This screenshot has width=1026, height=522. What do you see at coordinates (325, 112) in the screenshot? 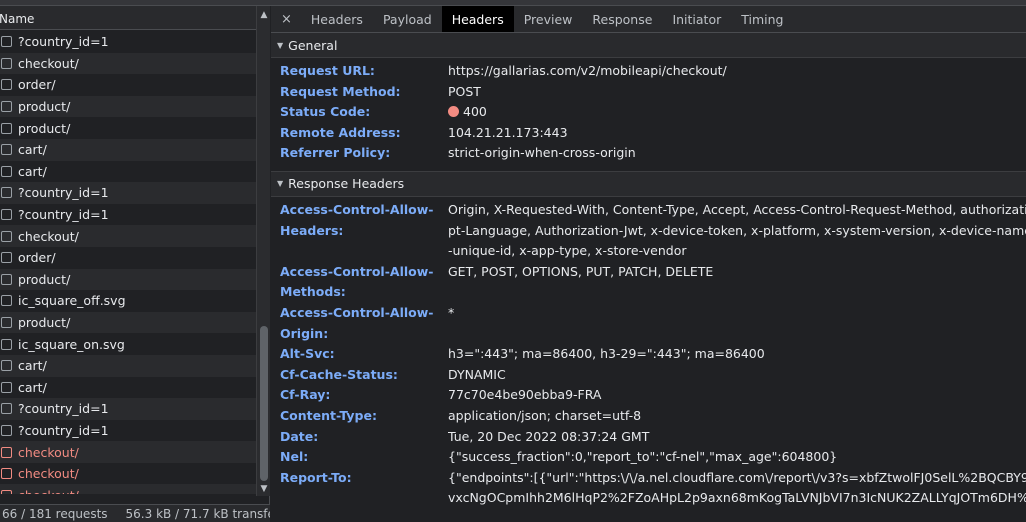
I see `header-key-line: Status Code:` at bounding box center [325, 112].